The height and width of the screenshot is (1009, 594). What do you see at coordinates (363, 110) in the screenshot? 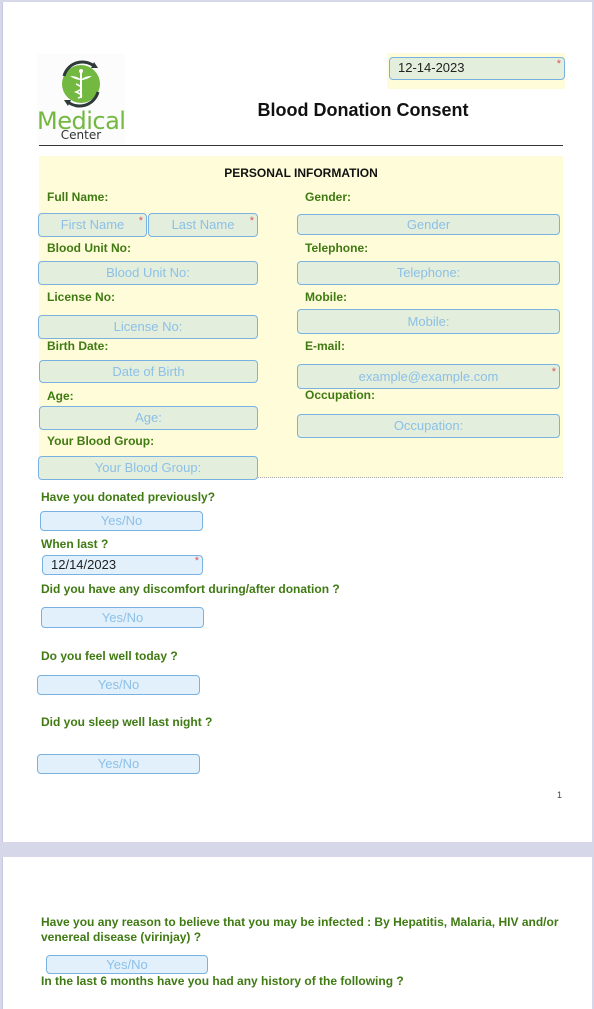
I see `page-title: Blood Donation Consent` at bounding box center [363, 110].